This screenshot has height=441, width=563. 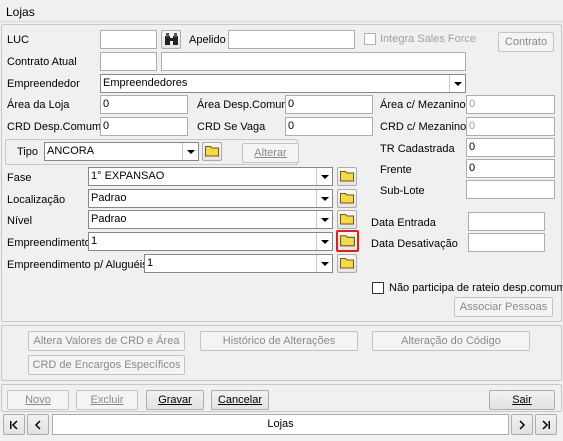 What do you see at coordinates (231, 127) in the screenshot?
I see `crd-se-vaga-label: CRD Se Vaga` at bounding box center [231, 127].